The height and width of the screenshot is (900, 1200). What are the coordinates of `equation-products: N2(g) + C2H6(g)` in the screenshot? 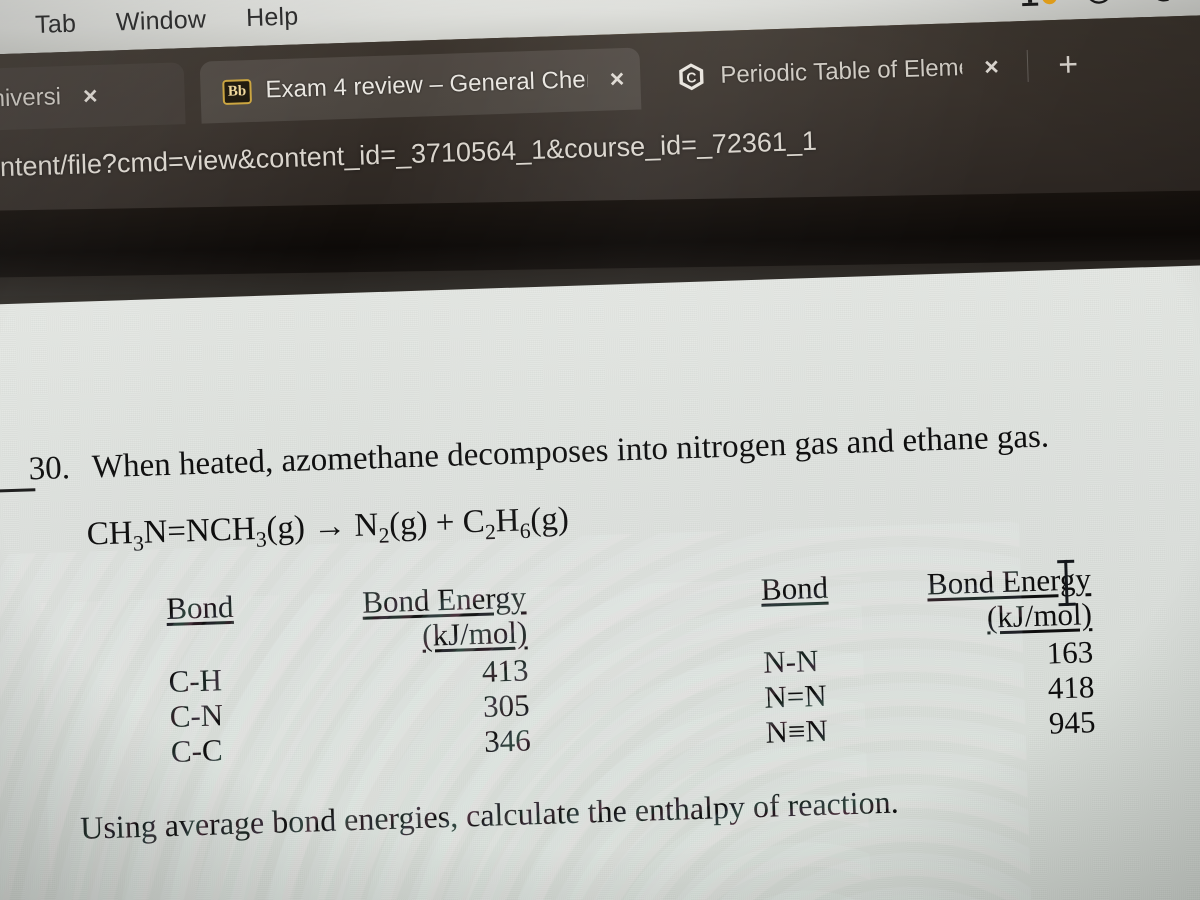 It's located at (461, 524).